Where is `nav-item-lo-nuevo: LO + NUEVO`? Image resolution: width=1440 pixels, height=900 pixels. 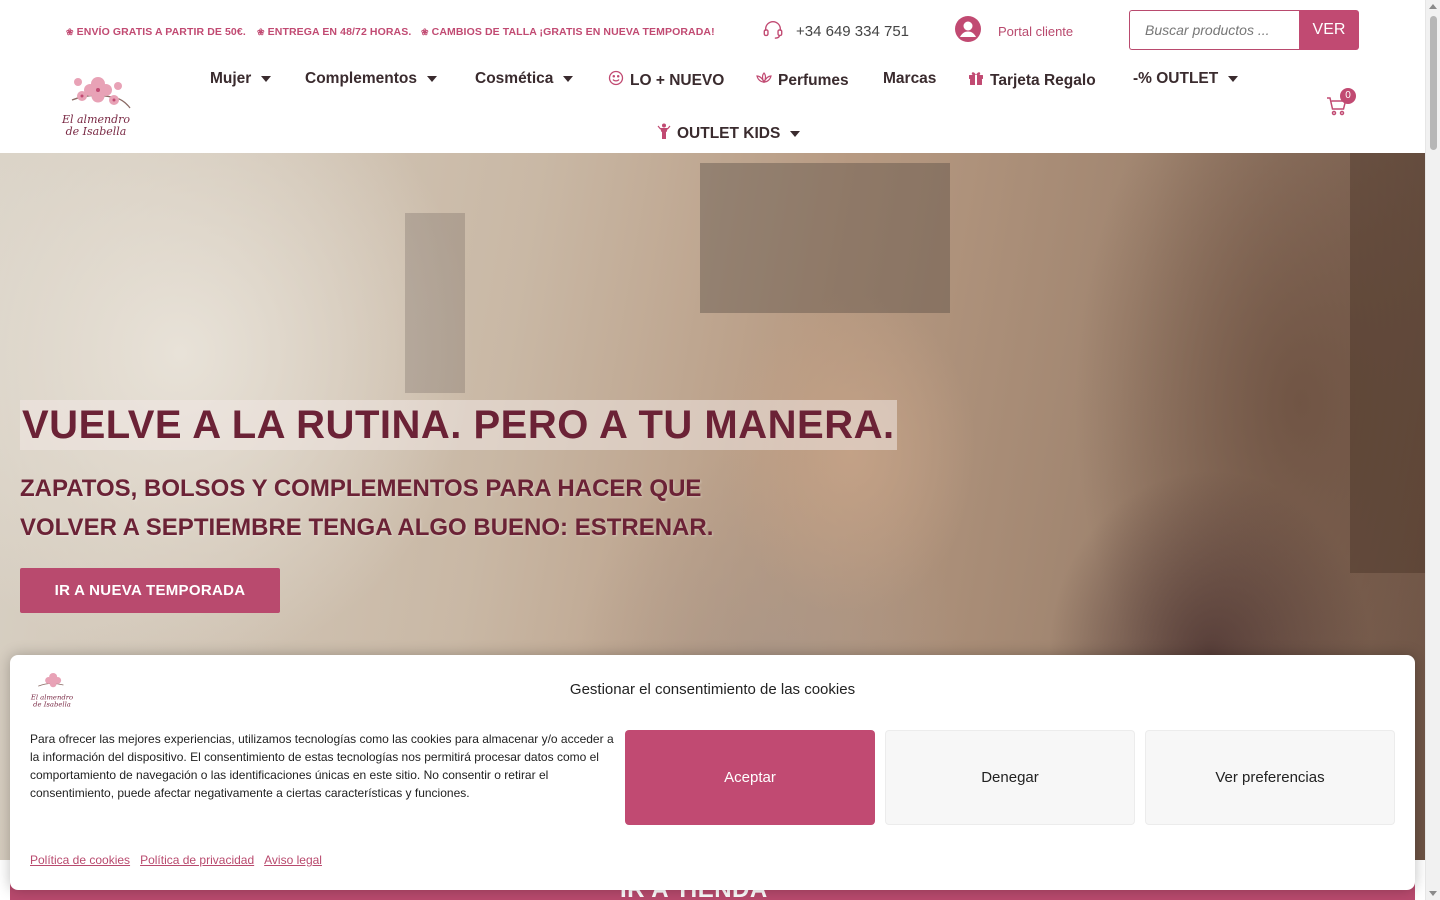
nav-item-lo-nuevo: LO + NUEVO is located at coordinates (666, 80).